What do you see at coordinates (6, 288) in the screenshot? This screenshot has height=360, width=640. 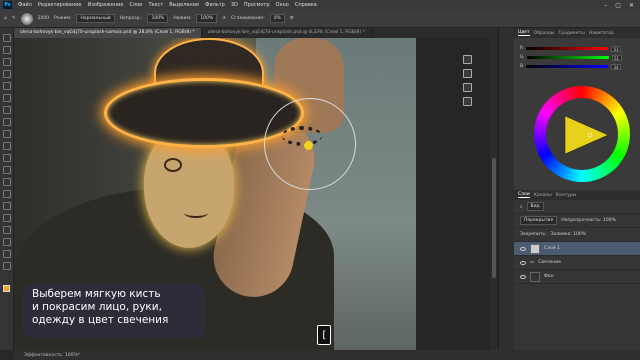 I see `foreground-color-swatch` at bounding box center [6, 288].